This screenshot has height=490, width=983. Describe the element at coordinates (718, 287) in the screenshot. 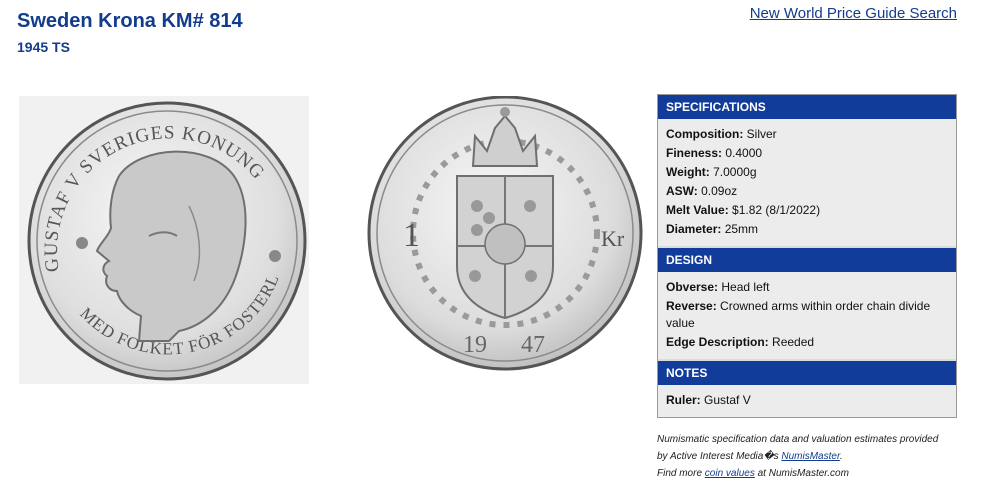

I see `design-row-obverse: Obverse: Head left` at that location.